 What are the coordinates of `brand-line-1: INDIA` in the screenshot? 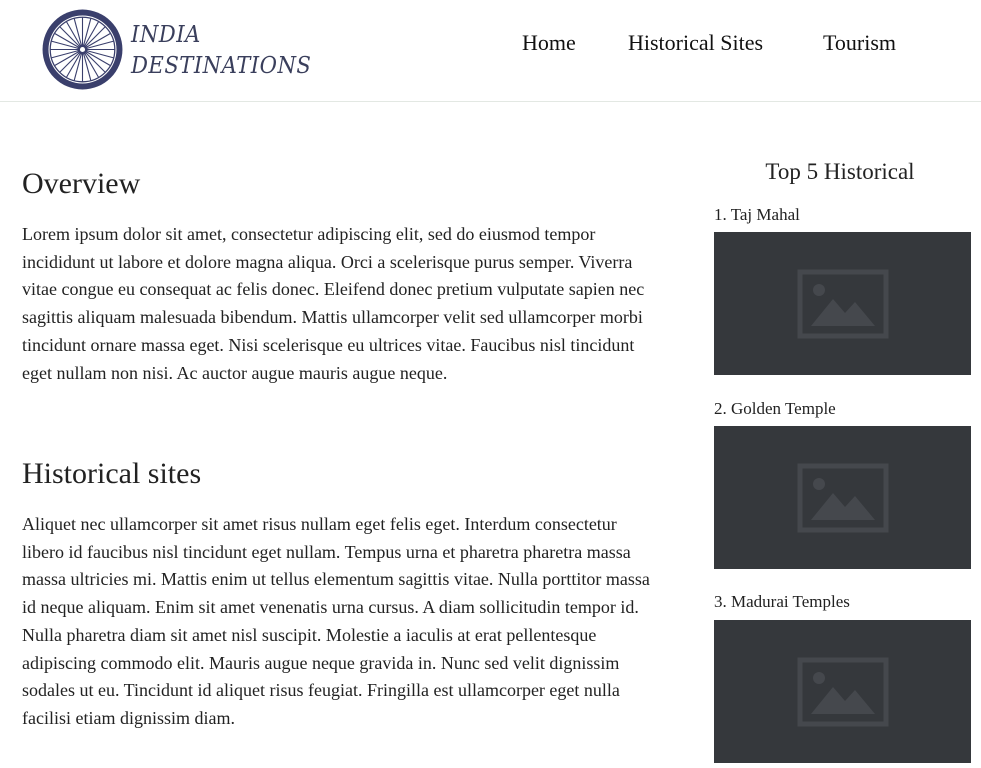 It's located at (166, 35).